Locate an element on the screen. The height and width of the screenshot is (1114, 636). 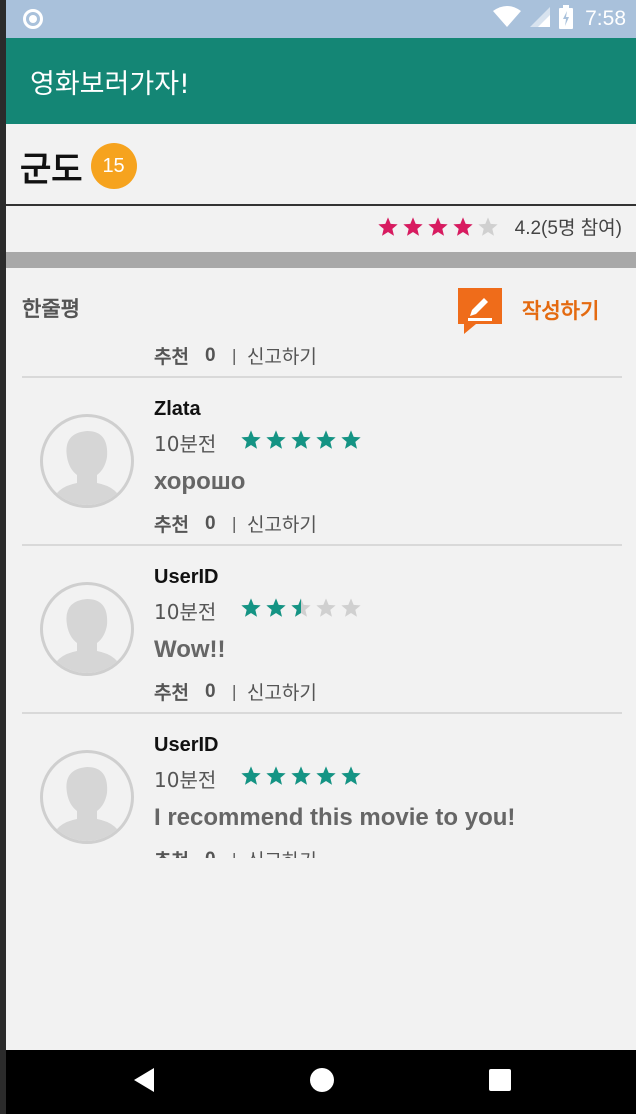
wifi-icon is located at coordinates (507, 19).